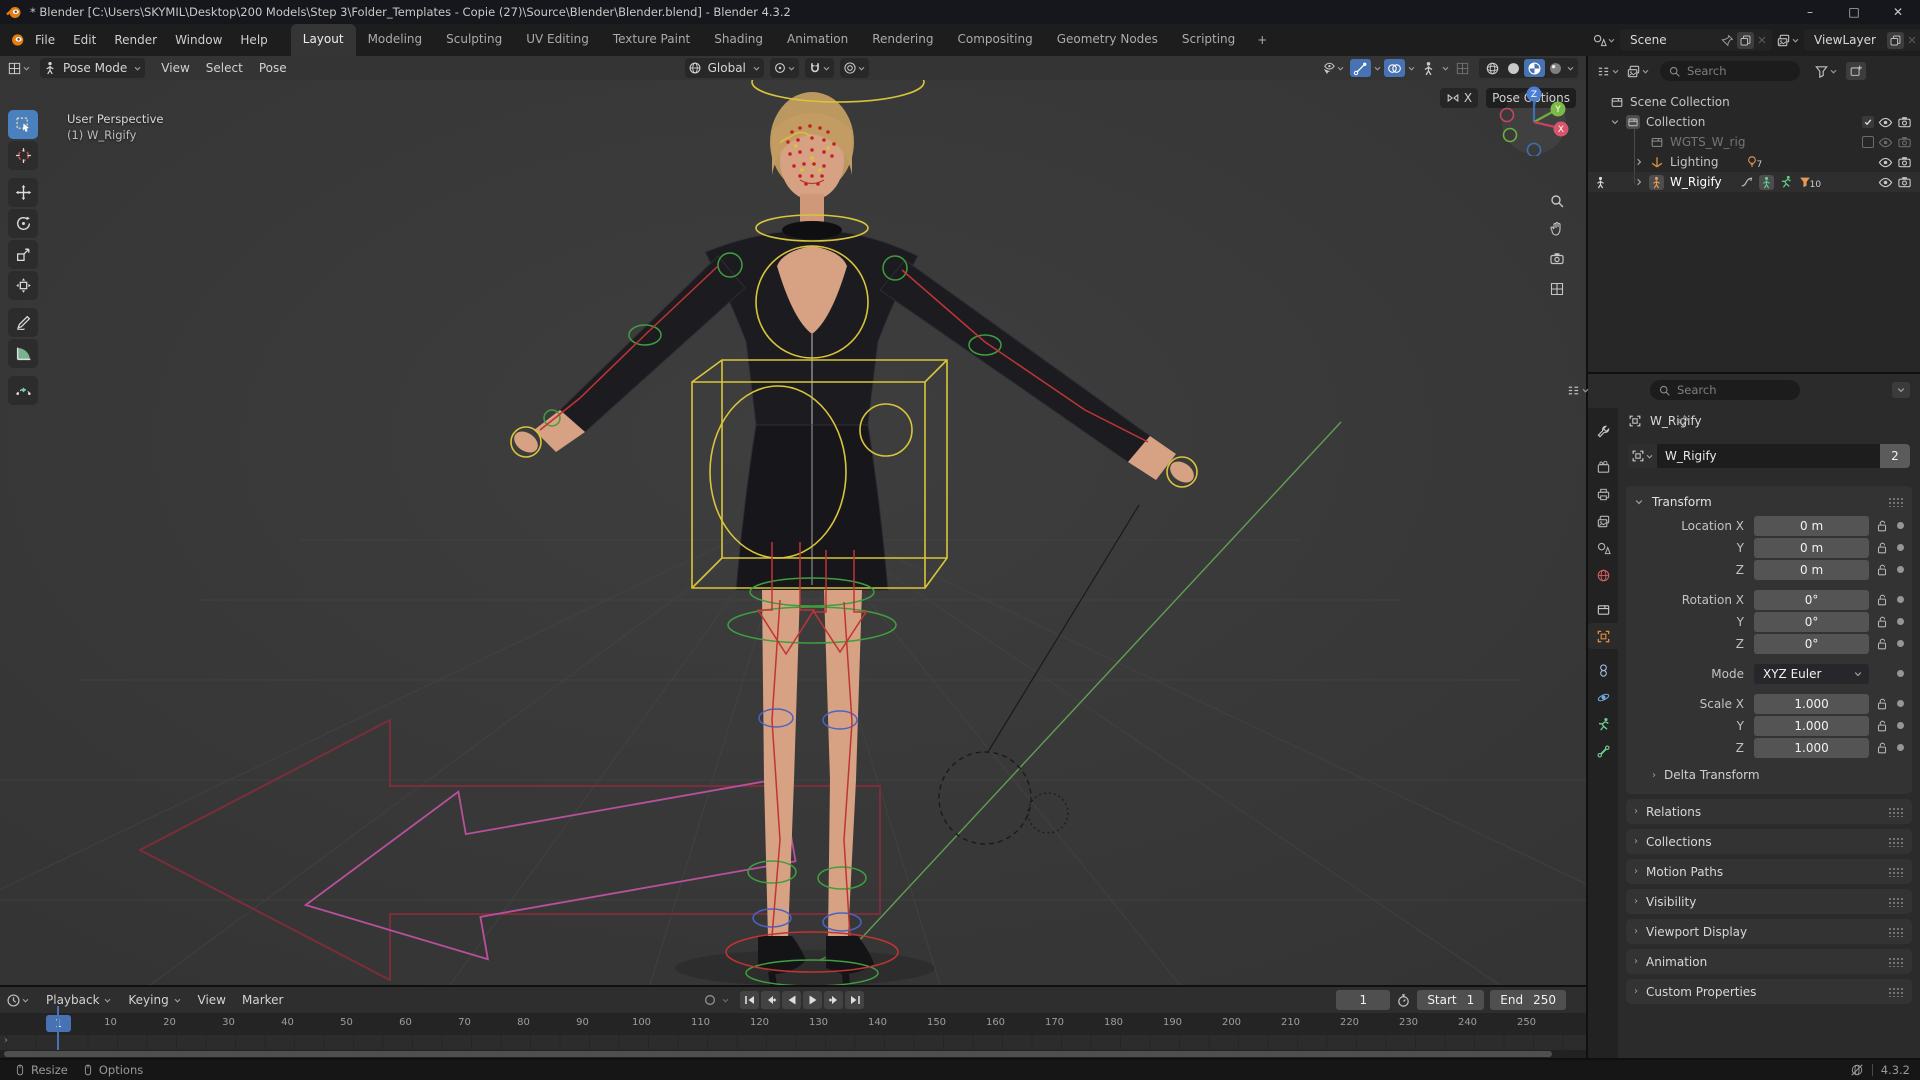  What do you see at coordinates (854, 1000) in the screenshot?
I see `jump-to-end-button` at bounding box center [854, 1000].